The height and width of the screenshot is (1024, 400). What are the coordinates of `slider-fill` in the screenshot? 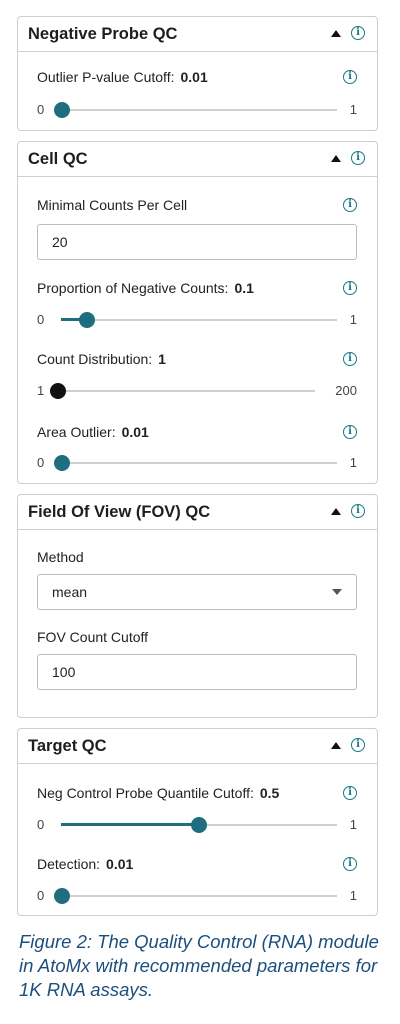 It's located at (130, 824).